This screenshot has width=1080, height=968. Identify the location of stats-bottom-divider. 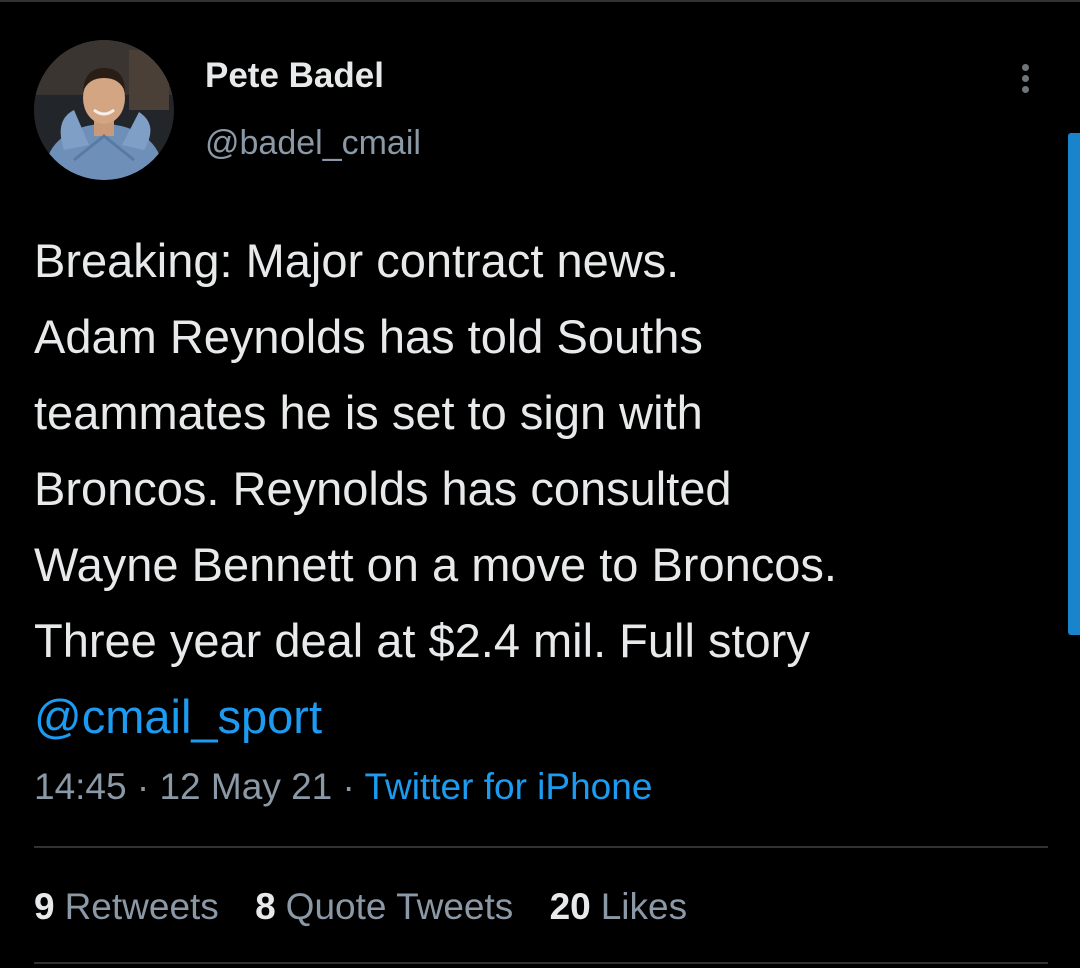
(541, 963).